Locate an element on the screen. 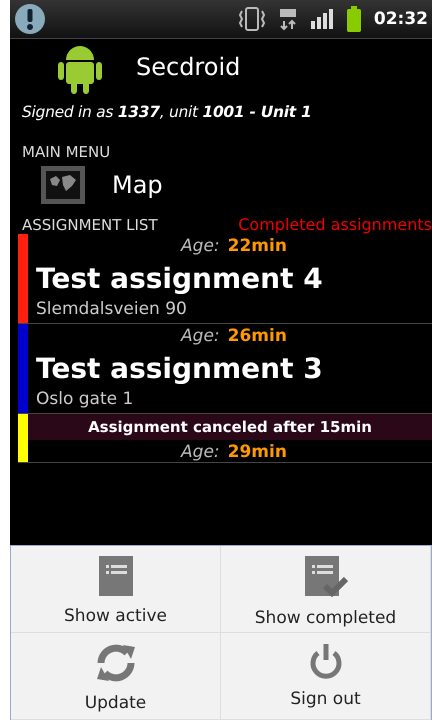  power-icon is located at coordinates (326, 661).